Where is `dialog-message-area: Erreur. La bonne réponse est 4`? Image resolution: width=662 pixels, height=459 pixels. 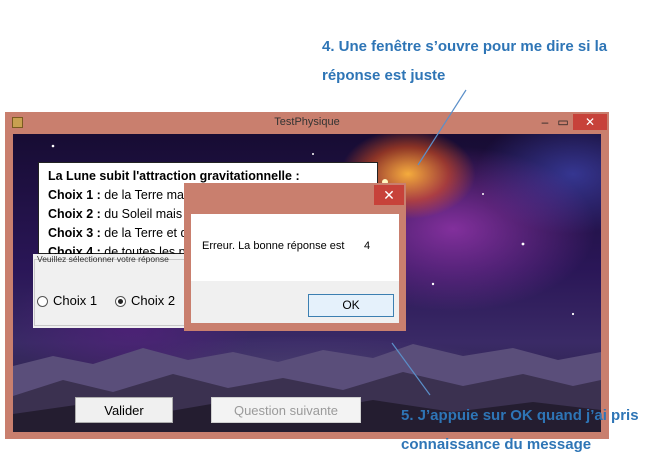 dialog-message-area: Erreur. La bonne réponse est 4 is located at coordinates (295, 247).